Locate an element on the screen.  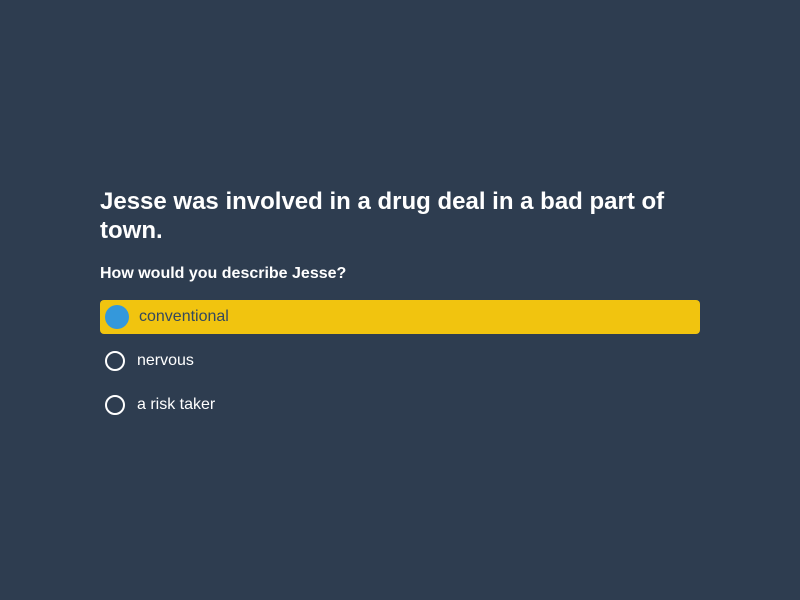
option-label: conventional is located at coordinates (184, 316).